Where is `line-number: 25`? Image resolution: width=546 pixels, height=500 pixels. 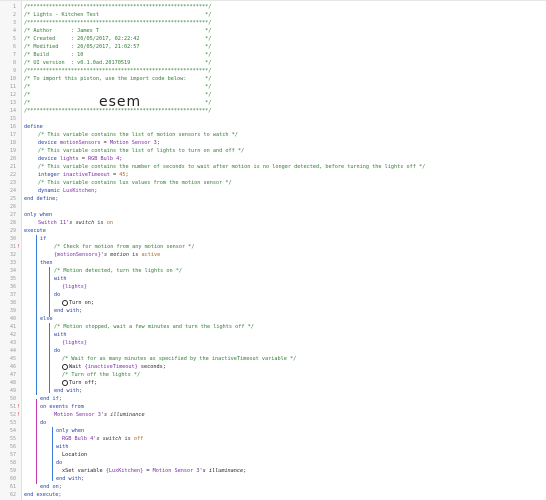 line-number: 25 is located at coordinates (12, 199).